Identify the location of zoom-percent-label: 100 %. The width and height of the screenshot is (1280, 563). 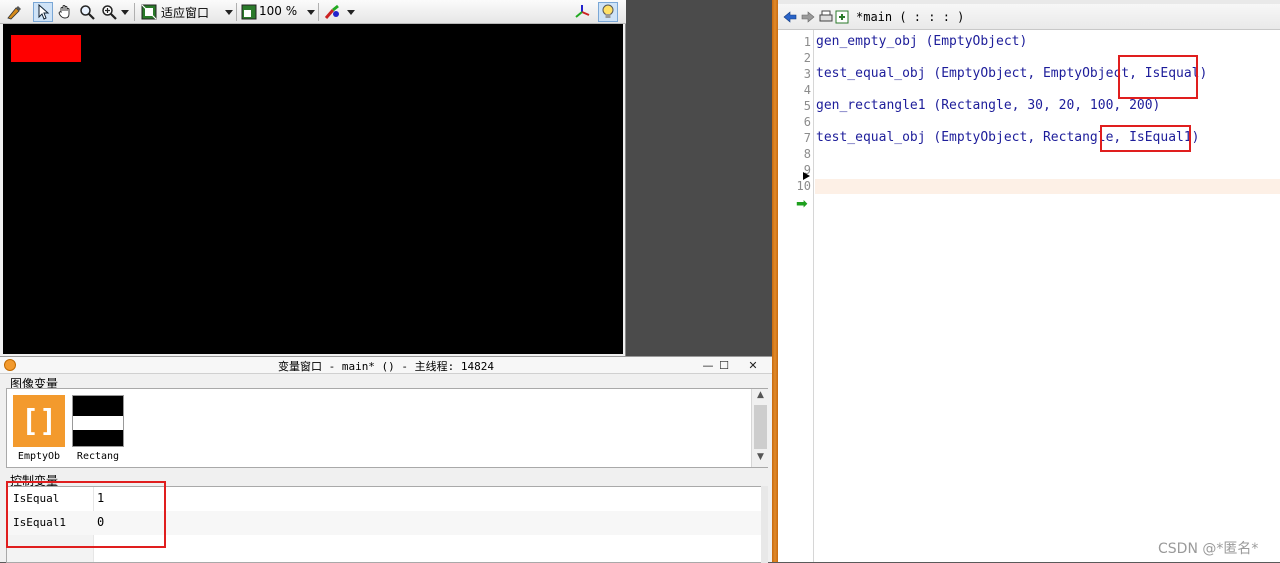
(278, 11).